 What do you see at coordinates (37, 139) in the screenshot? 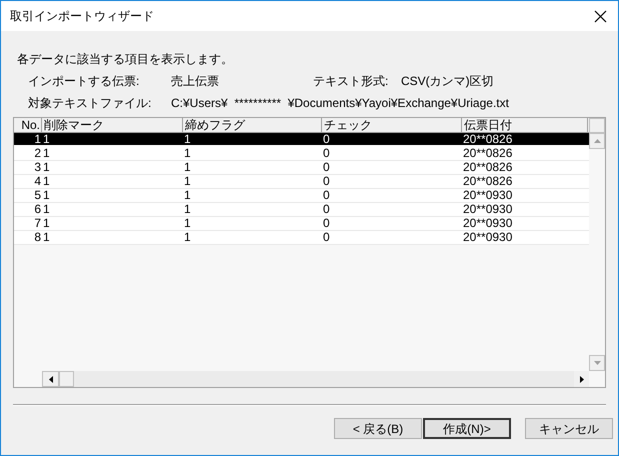
I see `row-number: 1` at bounding box center [37, 139].